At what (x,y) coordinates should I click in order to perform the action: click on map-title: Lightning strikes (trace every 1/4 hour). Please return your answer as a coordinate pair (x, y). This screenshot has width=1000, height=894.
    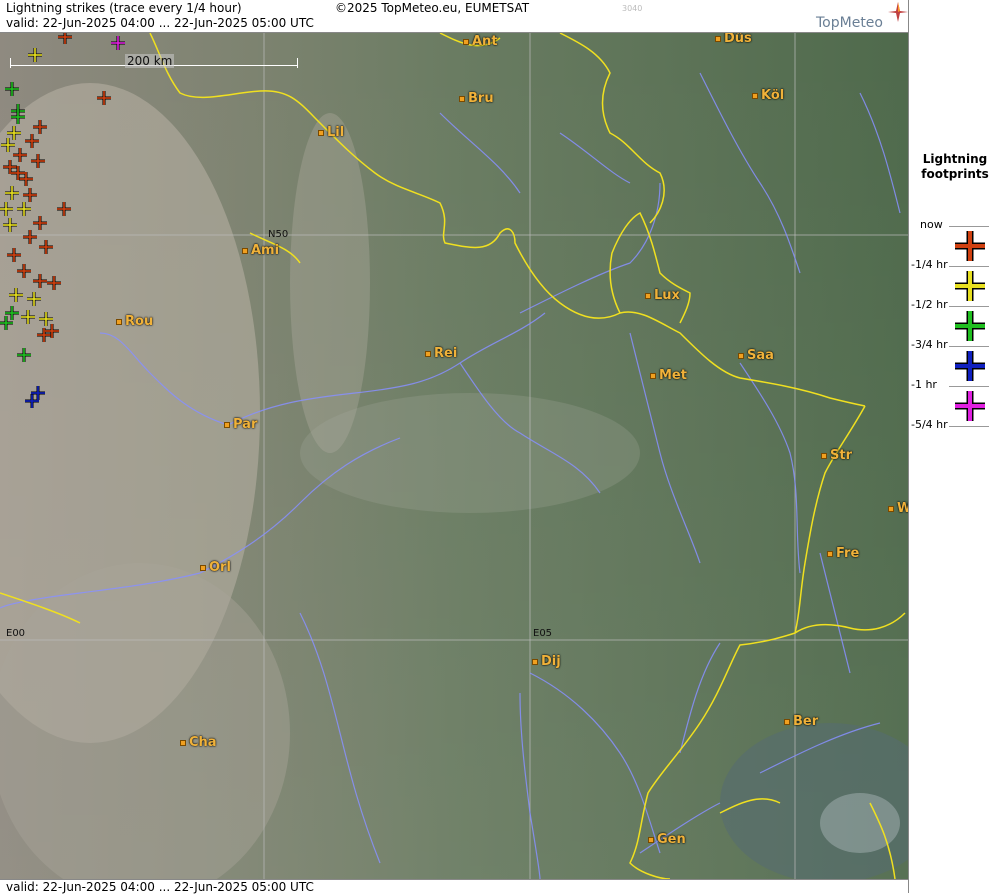
    Looking at the image, I should click on (124, 8).